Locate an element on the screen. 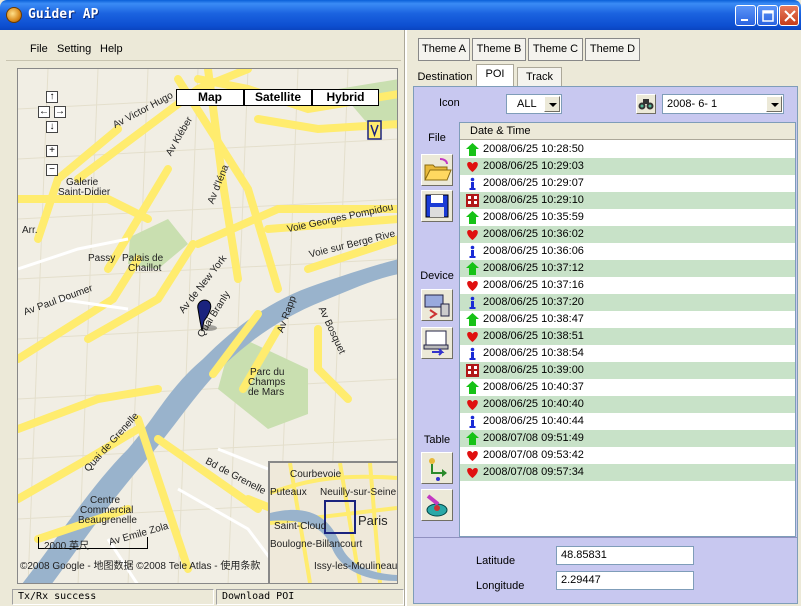 The height and width of the screenshot is (606, 801). list-item: 2008/07/08 09:53:42 is located at coordinates (627, 455).